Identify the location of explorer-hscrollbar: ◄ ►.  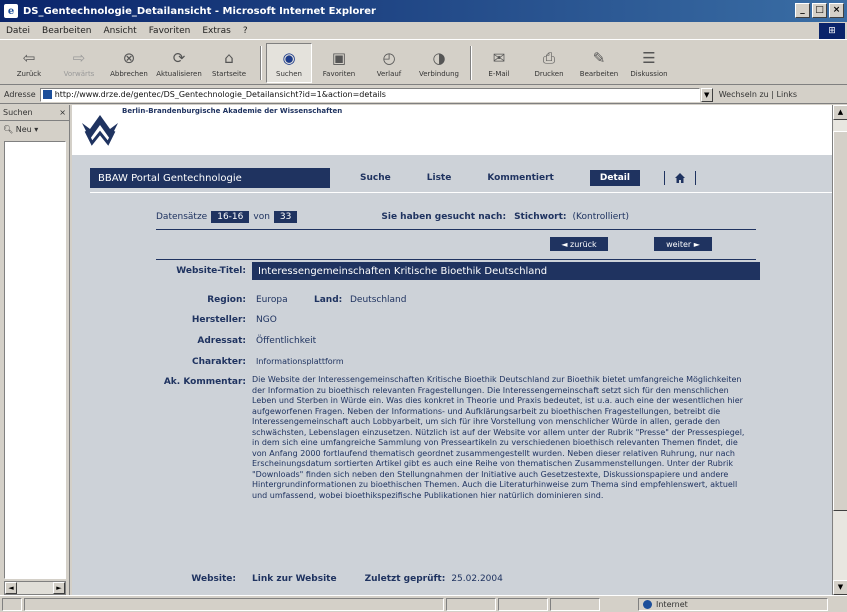
(35, 588).